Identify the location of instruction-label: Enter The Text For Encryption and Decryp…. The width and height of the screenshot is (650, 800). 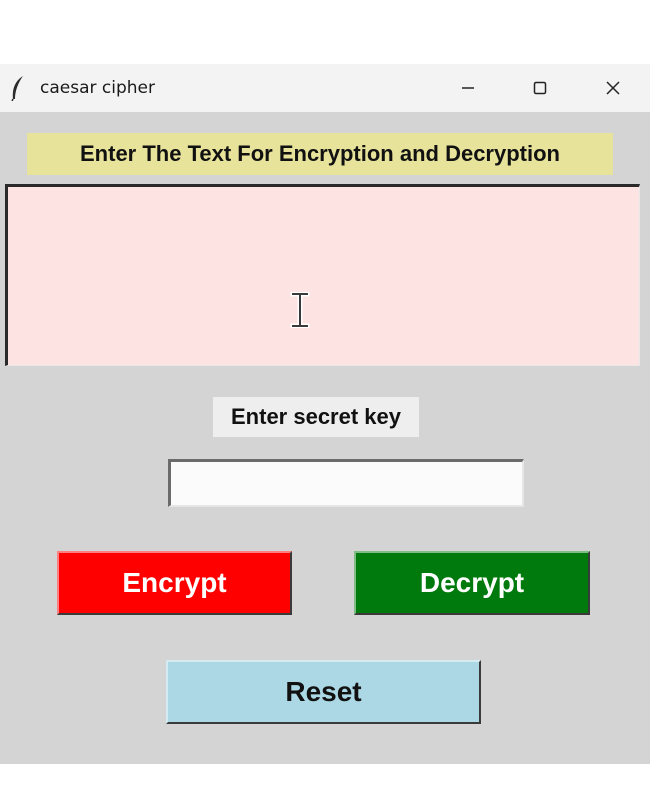
(320, 154).